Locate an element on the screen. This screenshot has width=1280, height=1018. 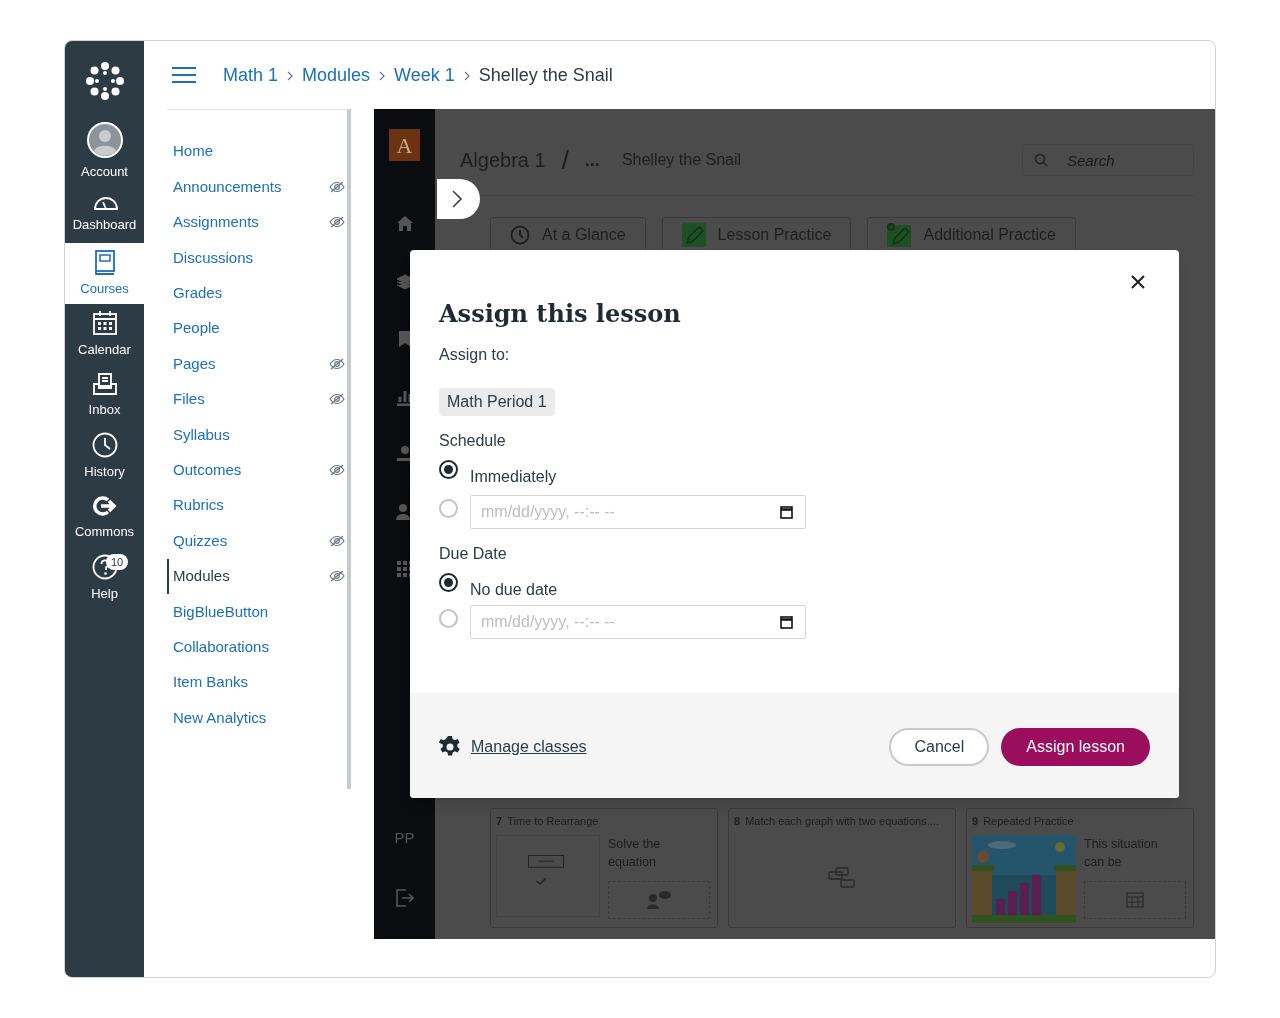
logo-icon is located at coordinates (104, 81).